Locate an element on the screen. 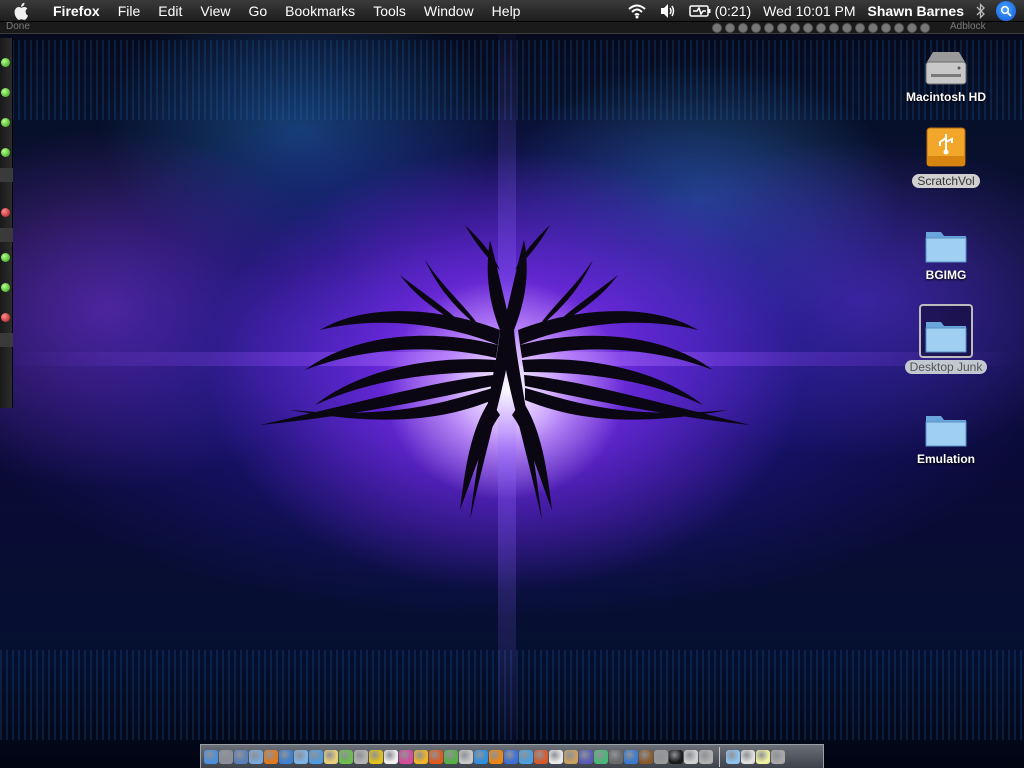 The width and height of the screenshot is (1024, 768). adblock-label: Adblock is located at coordinates (968, 26).